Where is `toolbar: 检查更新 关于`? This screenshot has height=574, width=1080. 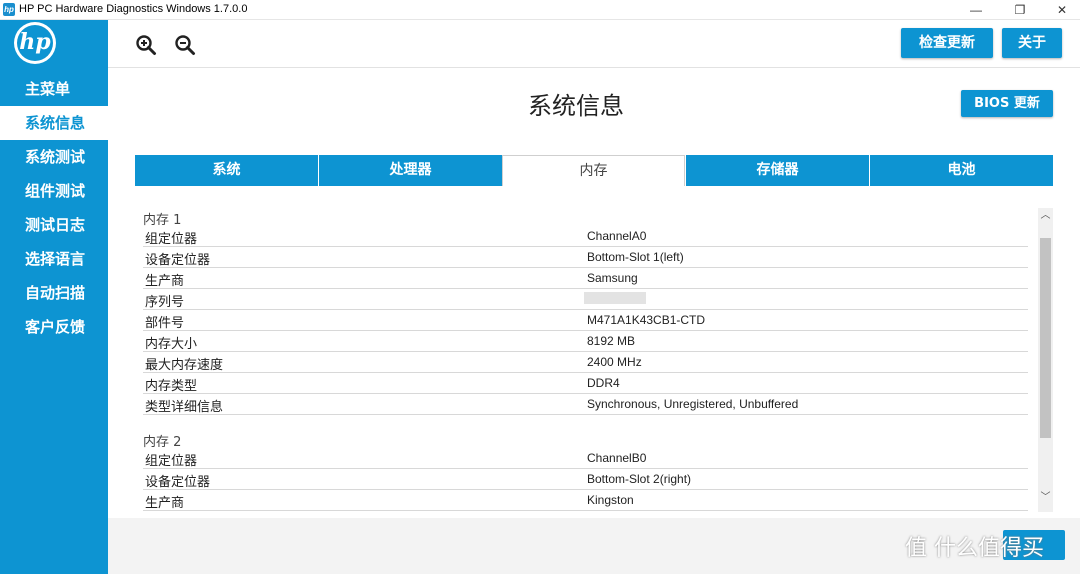
toolbar: 检查更新 关于 is located at coordinates (594, 44).